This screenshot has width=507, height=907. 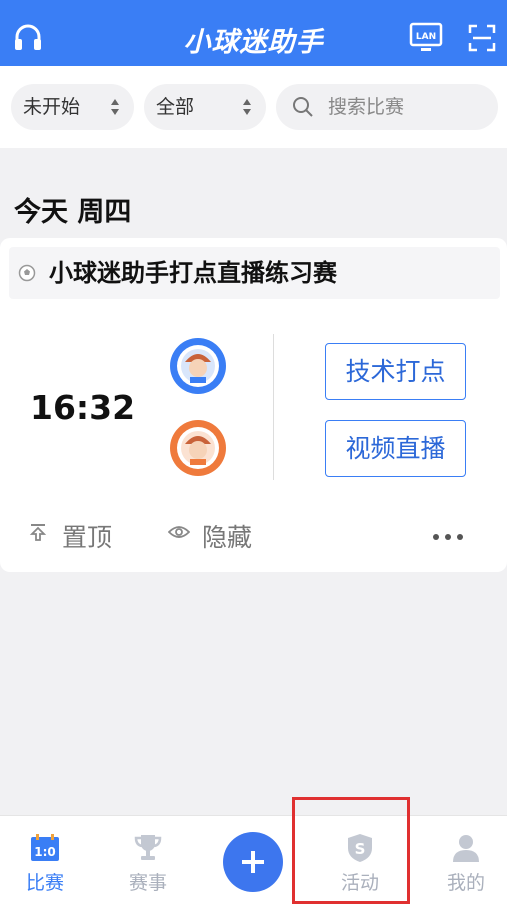 What do you see at coordinates (273, 407) in the screenshot?
I see `vertical-divider` at bounding box center [273, 407].